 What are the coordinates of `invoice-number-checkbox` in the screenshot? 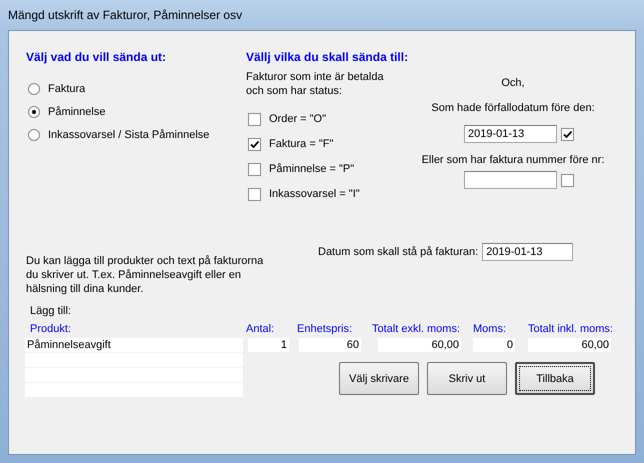 It's located at (567, 180).